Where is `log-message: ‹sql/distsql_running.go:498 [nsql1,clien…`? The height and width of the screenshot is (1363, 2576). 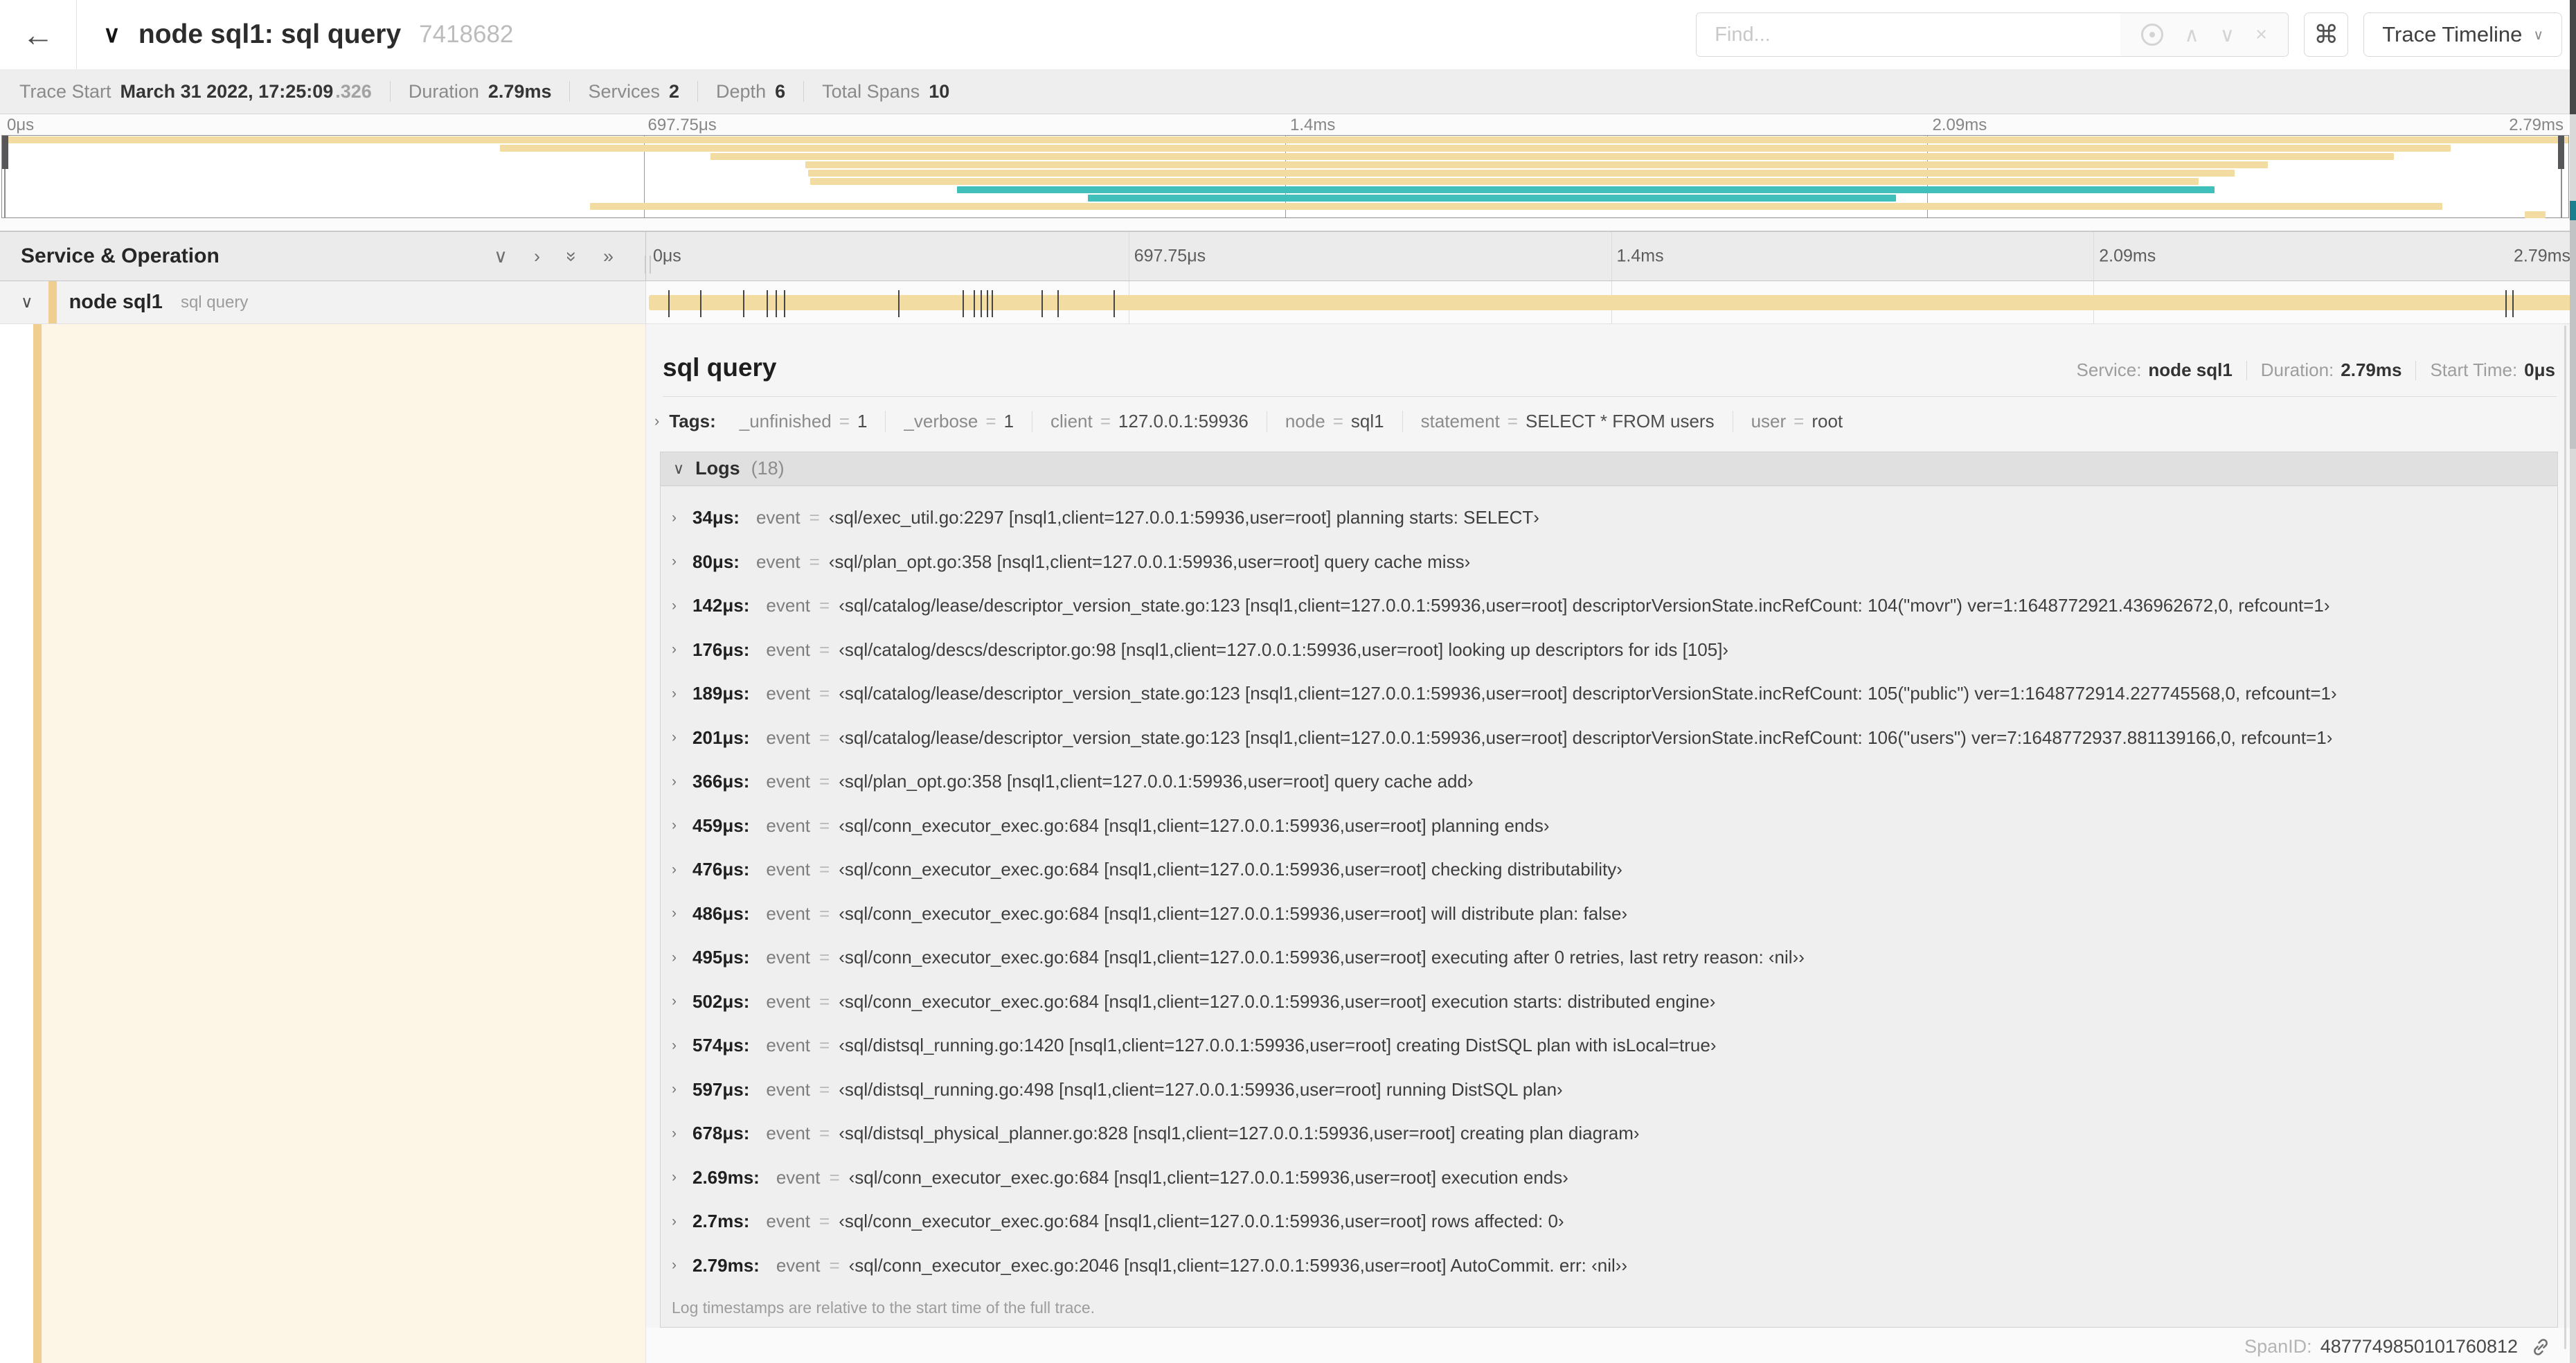 log-message: ‹sql/distsql_running.go:498 [nsql1,clien… is located at coordinates (1201, 1089).